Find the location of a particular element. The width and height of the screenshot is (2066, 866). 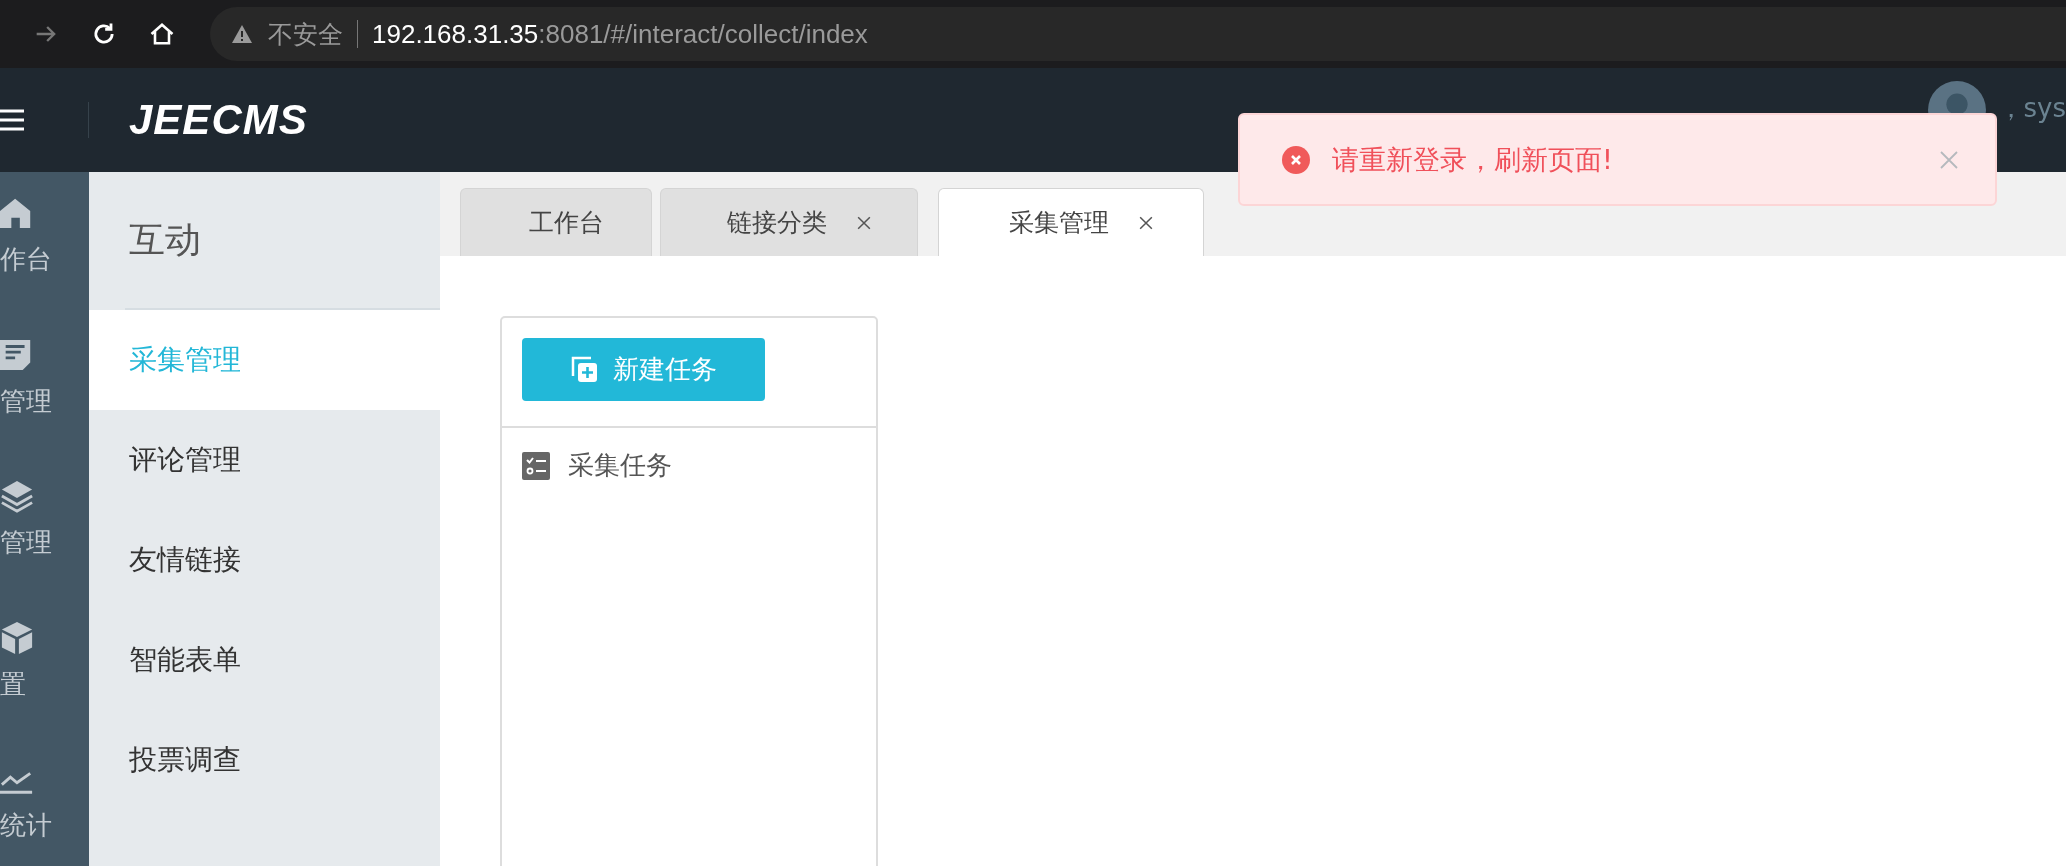

nav-label: 置 is located at coordinates (13, 684).